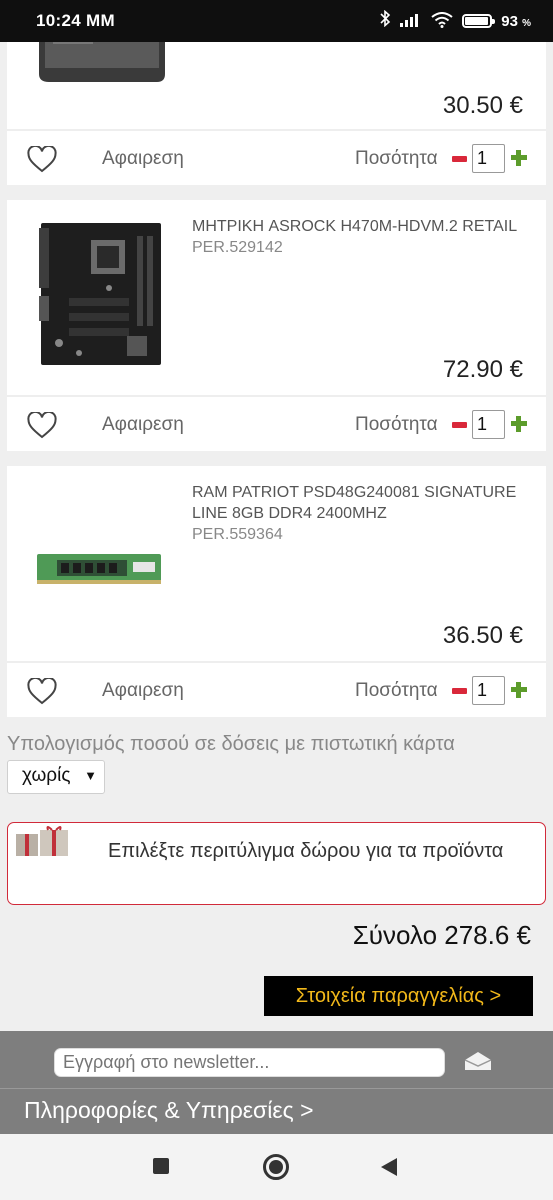  I want to click on installments-select: χωρίς ▼, so click(56, 777).